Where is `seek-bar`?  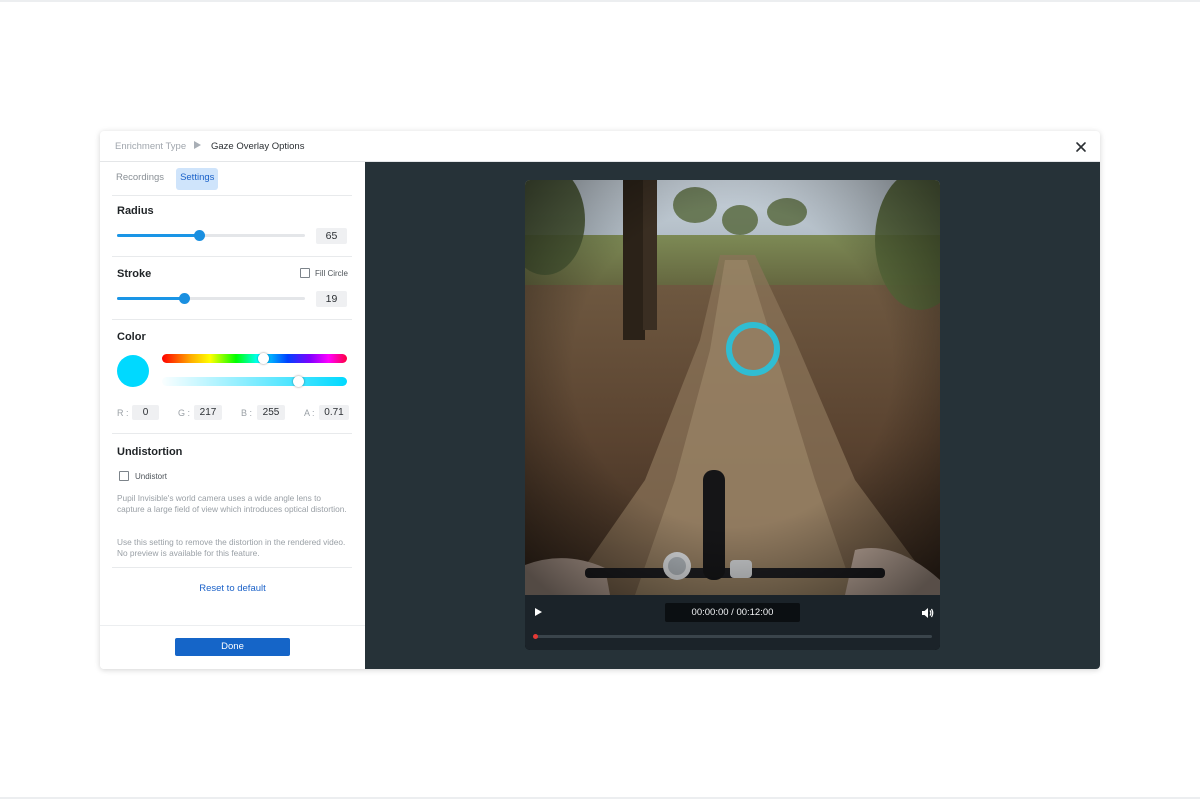 seek-bar is located at coordinates (732, 636).